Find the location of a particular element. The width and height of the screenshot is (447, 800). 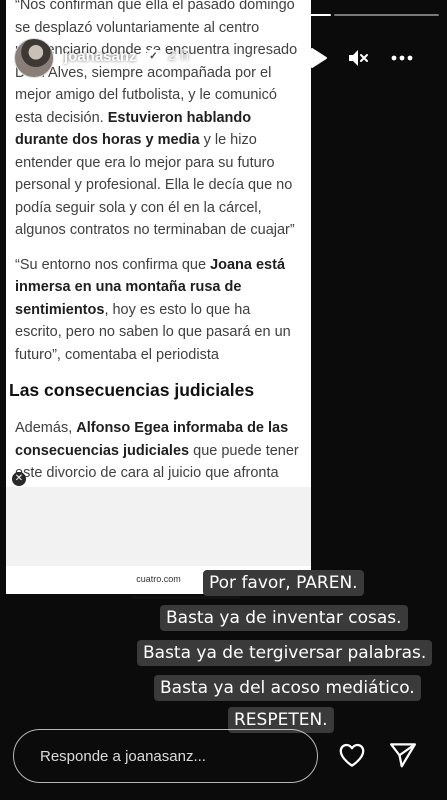

avatar is located at coordinates (34, 58).